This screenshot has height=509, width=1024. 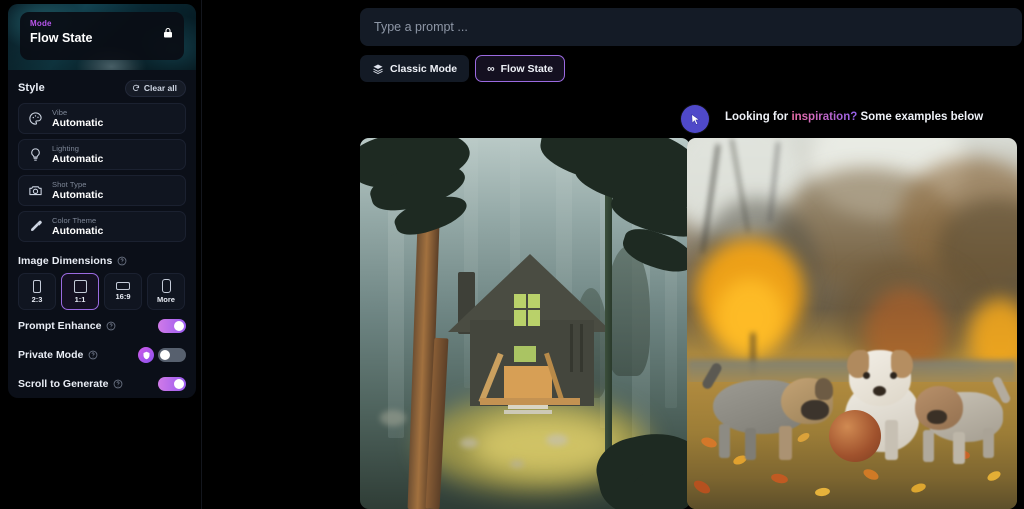 I want to click on dimension-option-1-1: 1:1, so click(x=80, y=291).